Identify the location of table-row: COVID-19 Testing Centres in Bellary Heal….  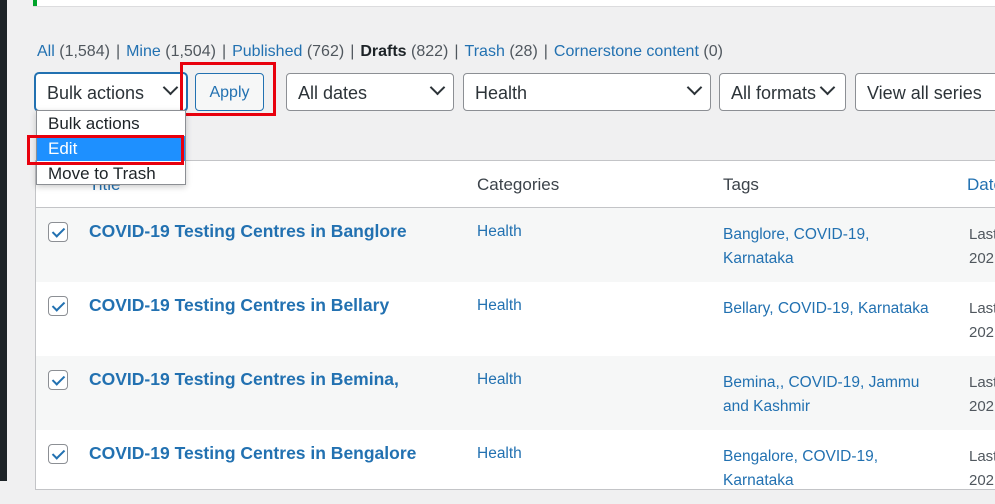
(515, 319).